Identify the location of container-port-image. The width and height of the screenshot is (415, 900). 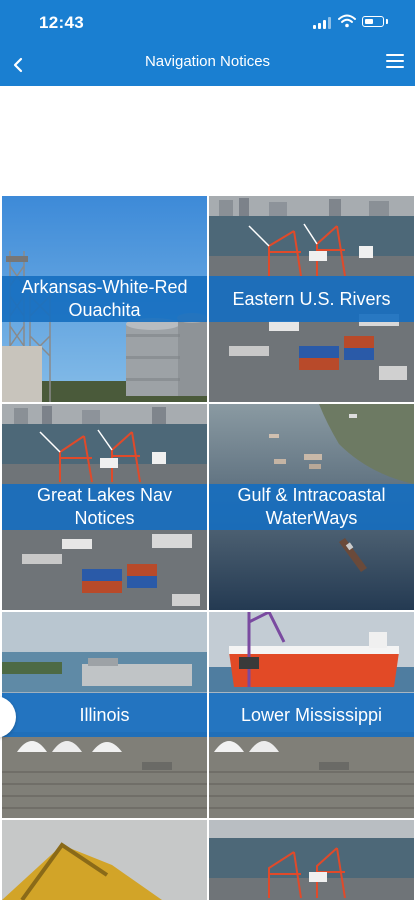
(311, 860).